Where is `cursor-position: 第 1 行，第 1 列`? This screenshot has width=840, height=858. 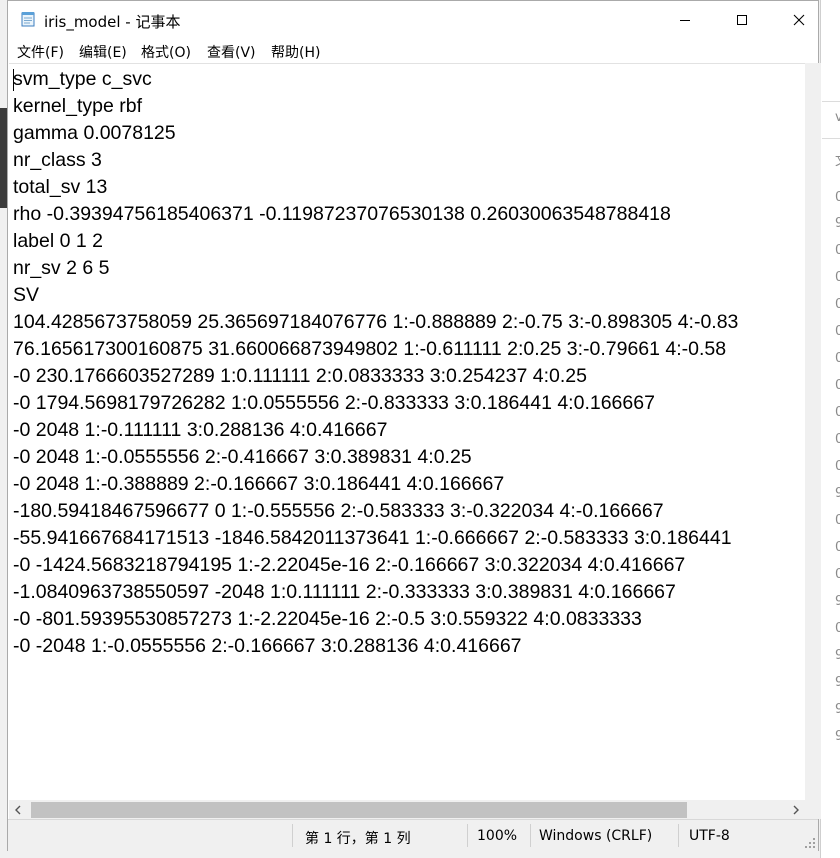
cursor-position: 第 1 行，第 1 列 is located at coordinates (358, 839).